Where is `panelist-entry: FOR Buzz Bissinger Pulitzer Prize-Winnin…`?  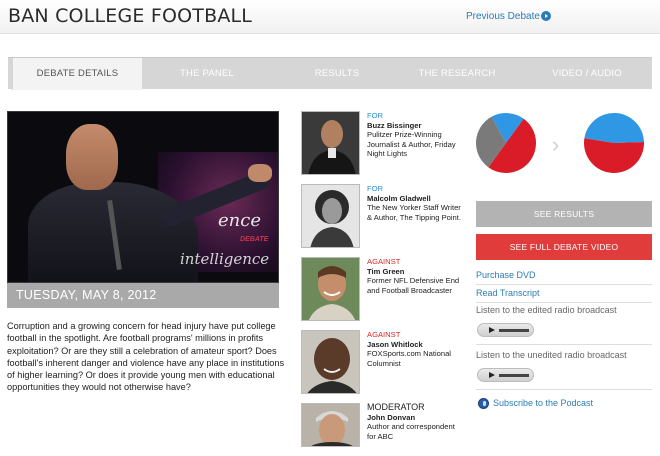 panelist-entry: FOR Buzz Bissinger Pulitzer Prize-Winnin… is located at coordinates (381, 143).